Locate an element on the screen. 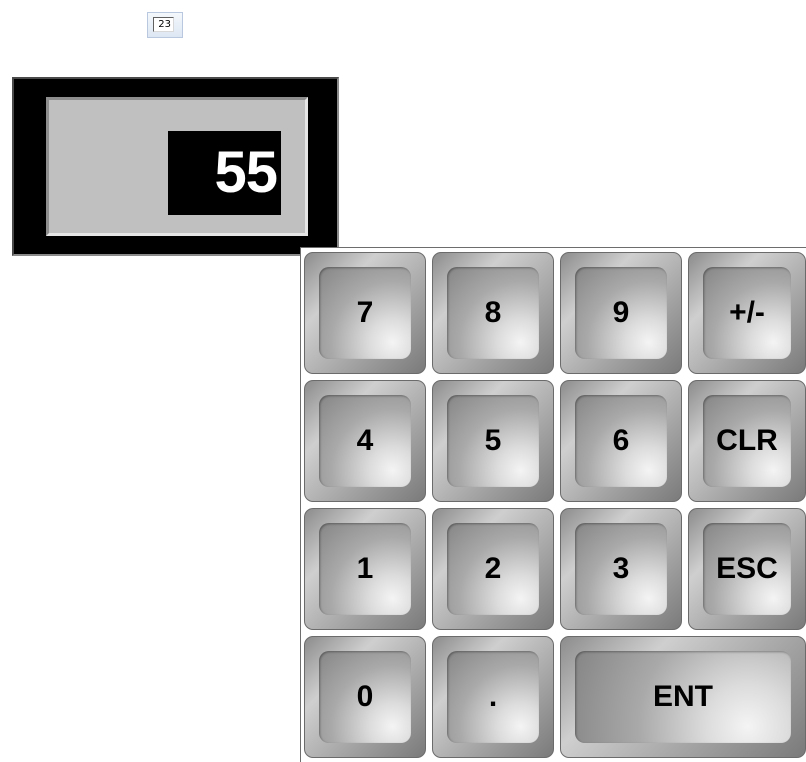 Image resolution: width=806 pixels, height=762 pixels. key-7-label: 7 is located at coordinates (365, 312).